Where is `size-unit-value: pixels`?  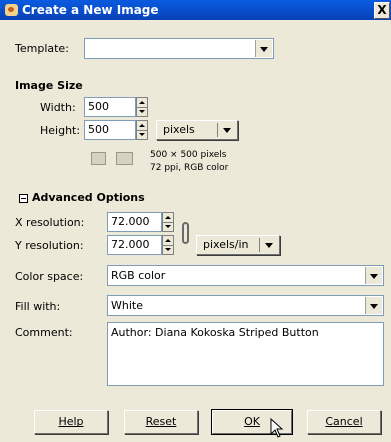 size-unit-value: pixels is located at coordinates (179, 129).